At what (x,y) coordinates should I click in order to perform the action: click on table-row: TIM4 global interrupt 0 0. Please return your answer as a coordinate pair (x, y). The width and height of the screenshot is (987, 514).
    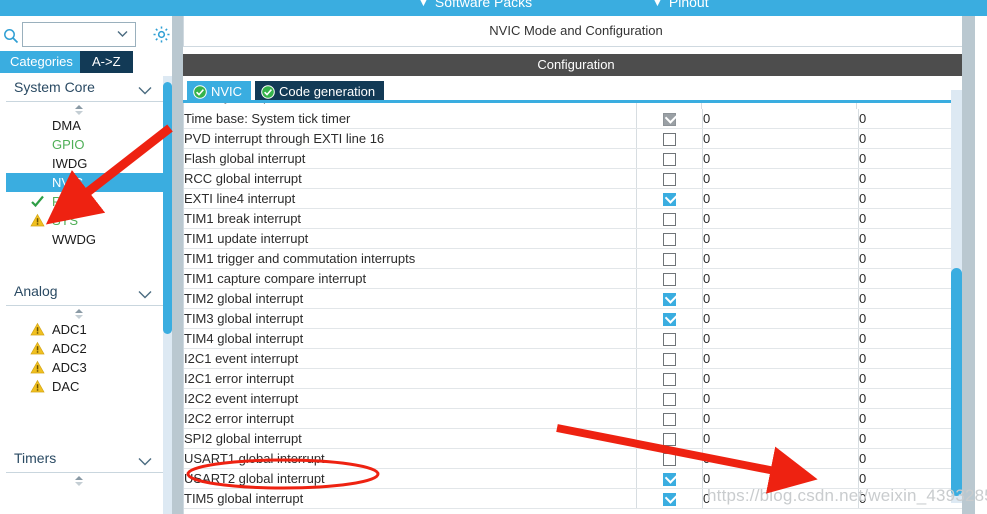
    Looking at the image, I should click on (576, 338).